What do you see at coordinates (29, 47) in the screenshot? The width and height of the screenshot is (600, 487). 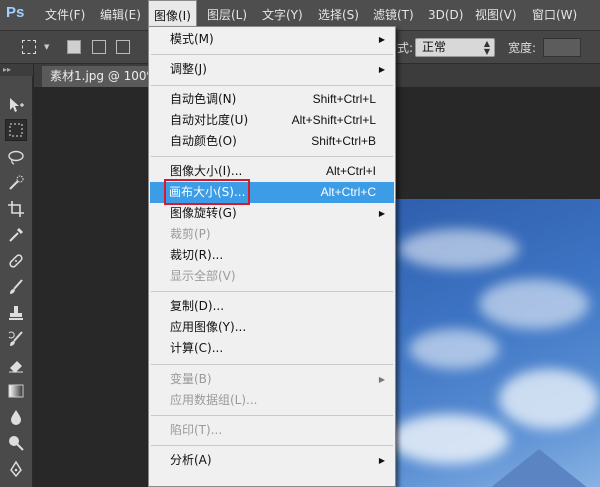 I see `marquee-preset-icon` at bounding box center [29, 47].